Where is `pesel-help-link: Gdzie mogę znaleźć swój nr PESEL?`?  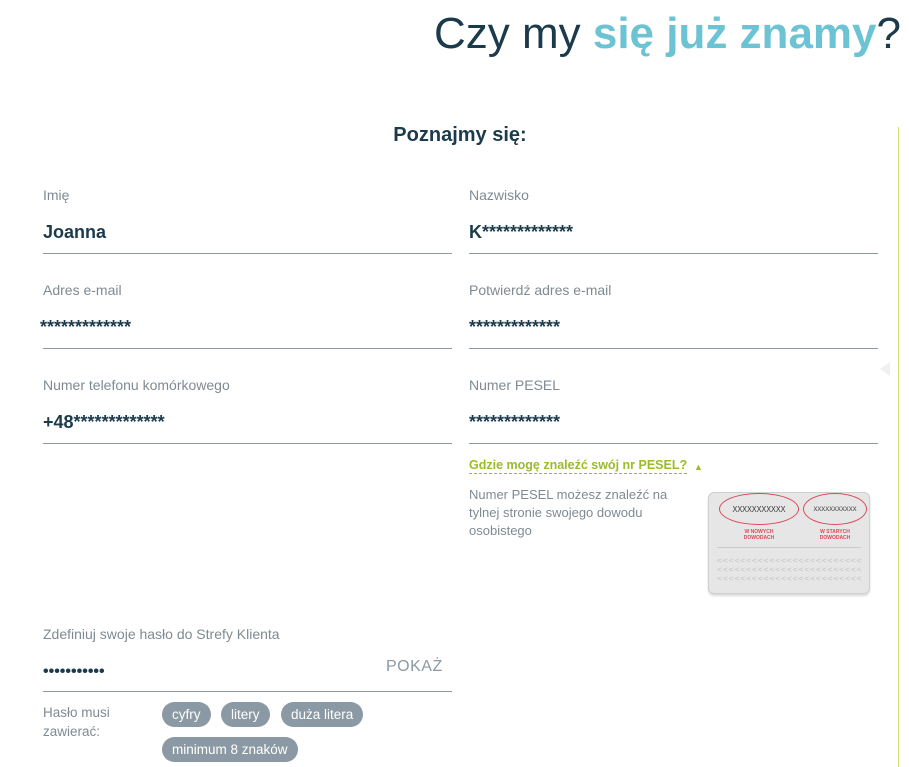
pesel-help-link: Gdzie mogę znaleźć swój nr PESEL? is located at coordinates (578, 466).